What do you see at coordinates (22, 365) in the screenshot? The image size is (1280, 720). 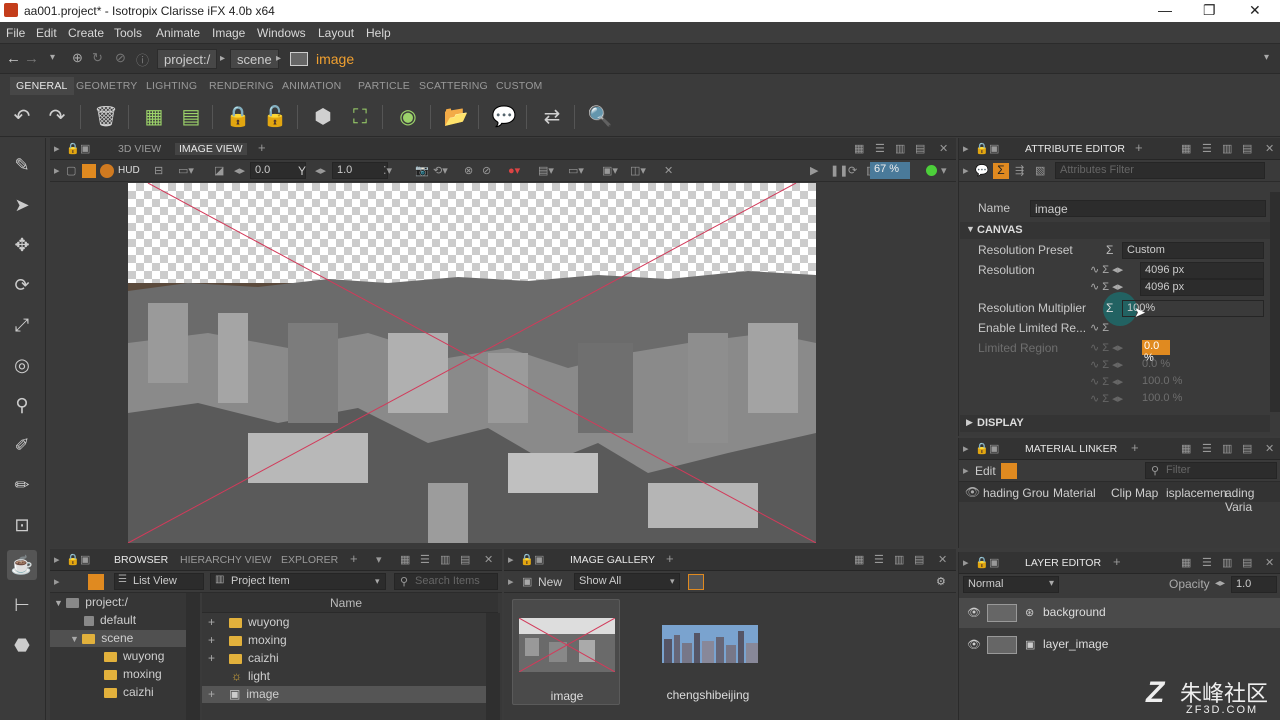 I see `universal-icon: ◎` at bounding box center [22, 365].